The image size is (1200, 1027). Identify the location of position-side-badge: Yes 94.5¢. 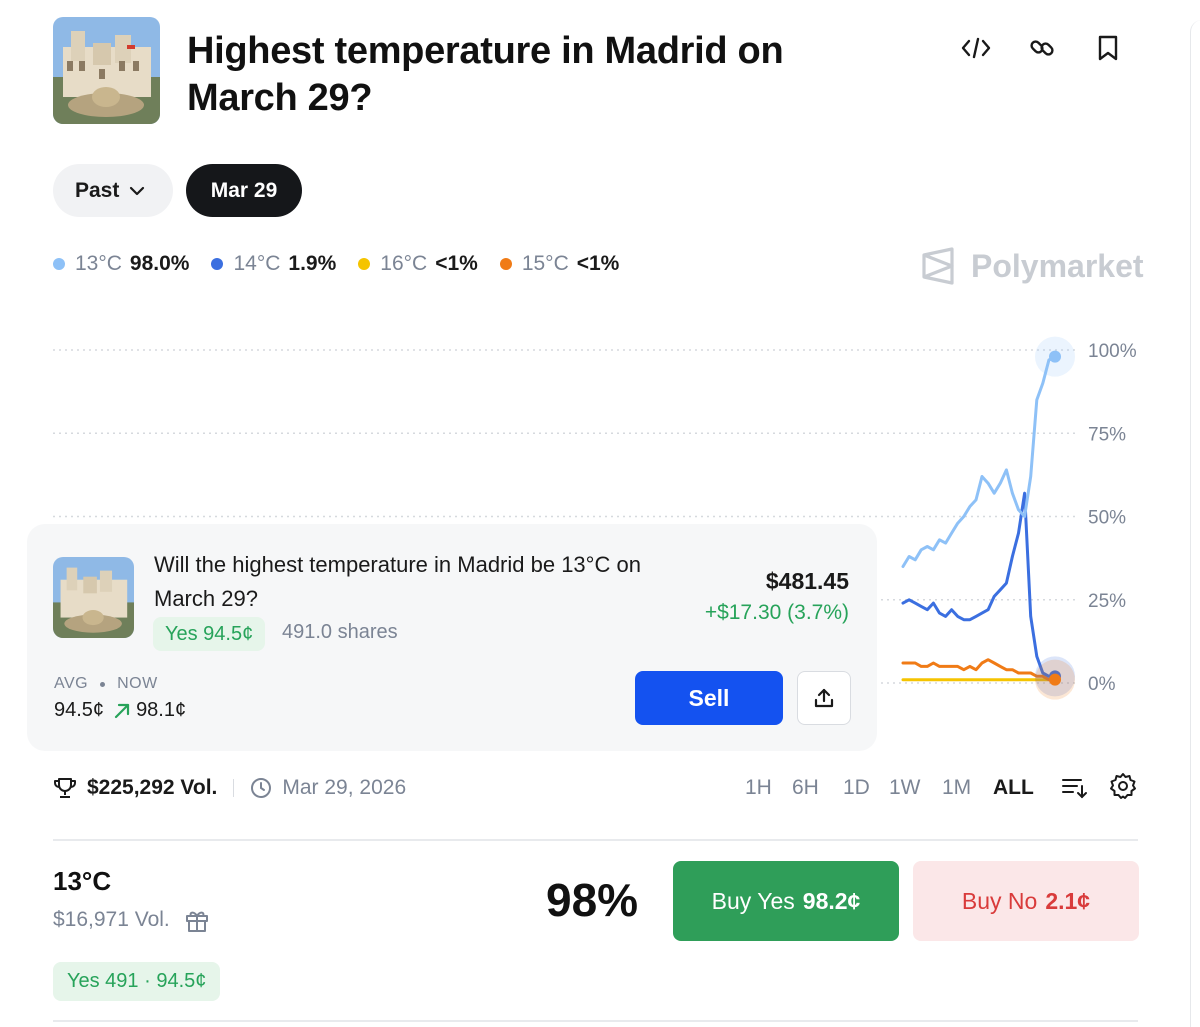
(209, 634).